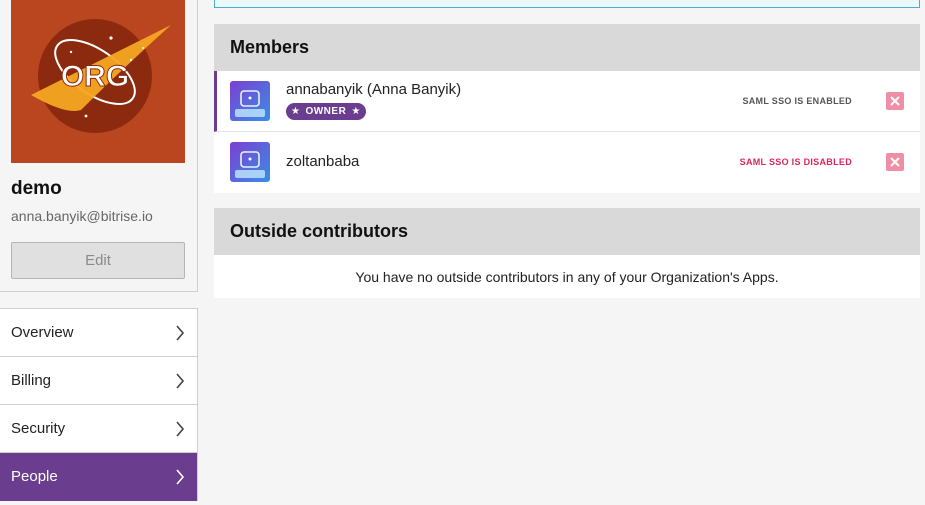 This screenshot has height=505, width=925. Describe the element at coordinates (42, 332) in the screenshot. I see `nav-item-label: Overview` at that location.